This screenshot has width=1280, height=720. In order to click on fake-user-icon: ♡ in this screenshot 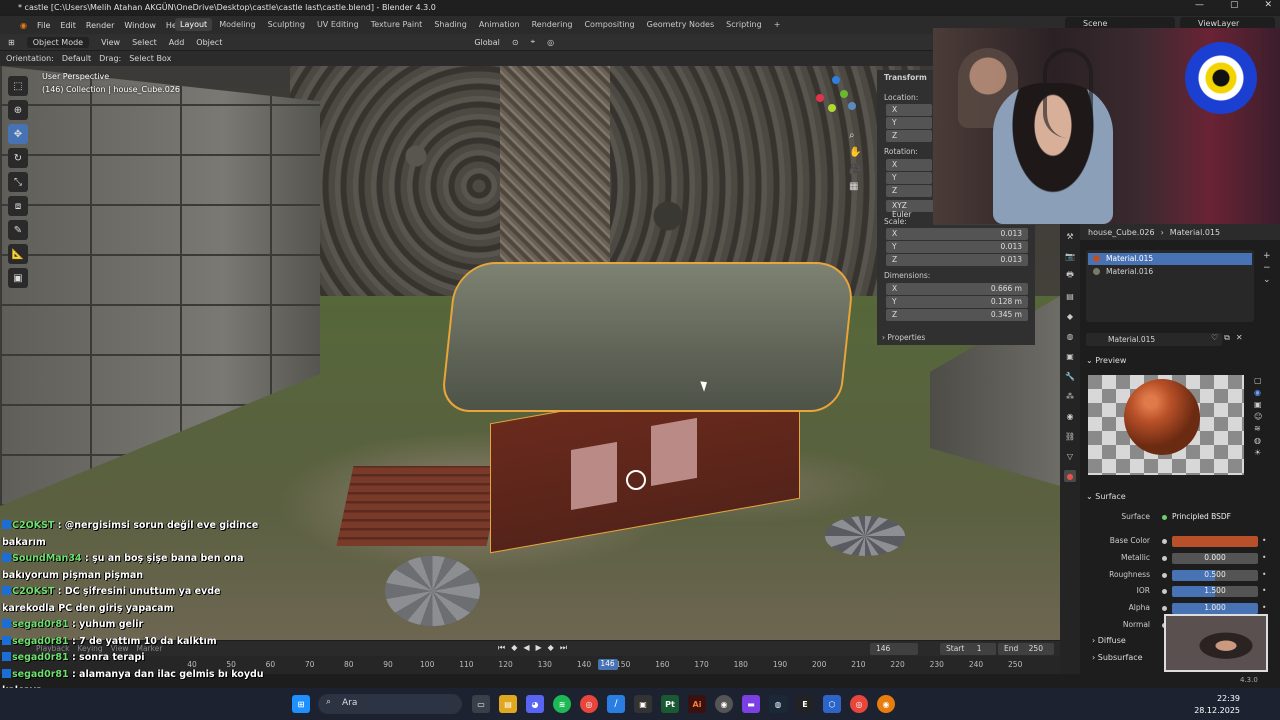, I will do `click(1214, 338)`.